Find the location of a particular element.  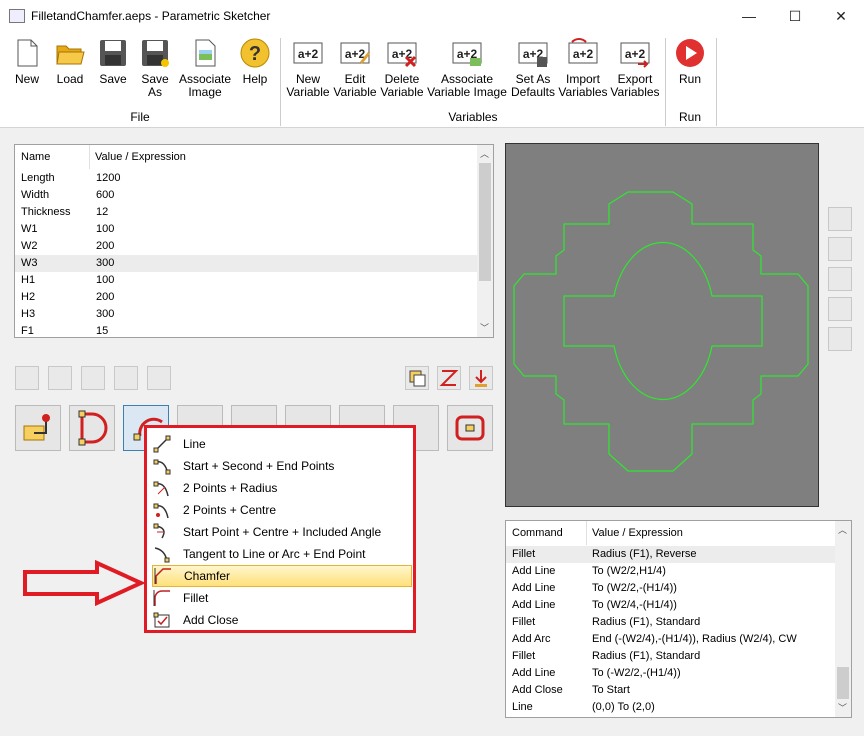

column-header-name: Name is located at coordinates (35, 157).